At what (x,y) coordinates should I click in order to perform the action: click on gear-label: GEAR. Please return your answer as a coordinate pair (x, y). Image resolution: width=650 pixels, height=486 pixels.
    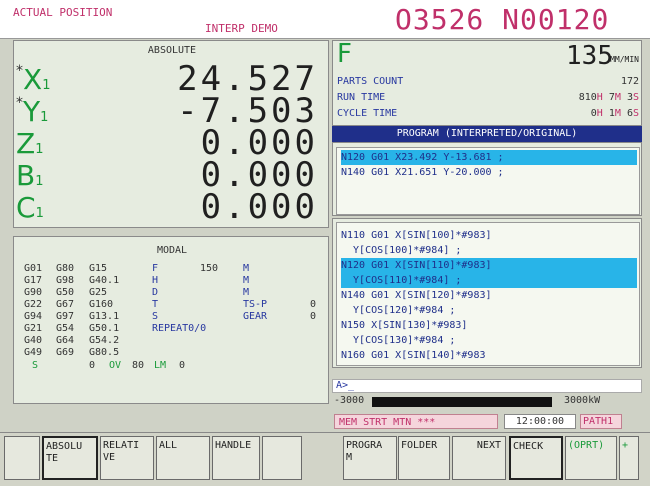
    Looking at the image, I should click on (255, 316).